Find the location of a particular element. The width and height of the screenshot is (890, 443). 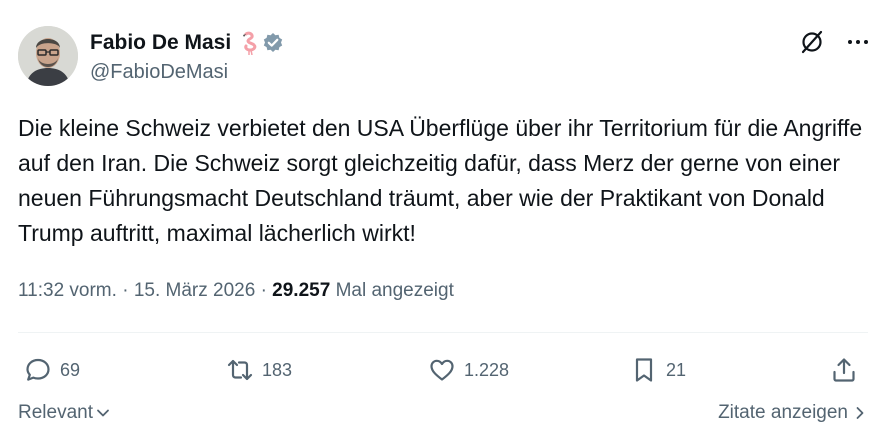

author-names: Fabio De Masi @FabioDeMasi is located at coordinates (187, 57).